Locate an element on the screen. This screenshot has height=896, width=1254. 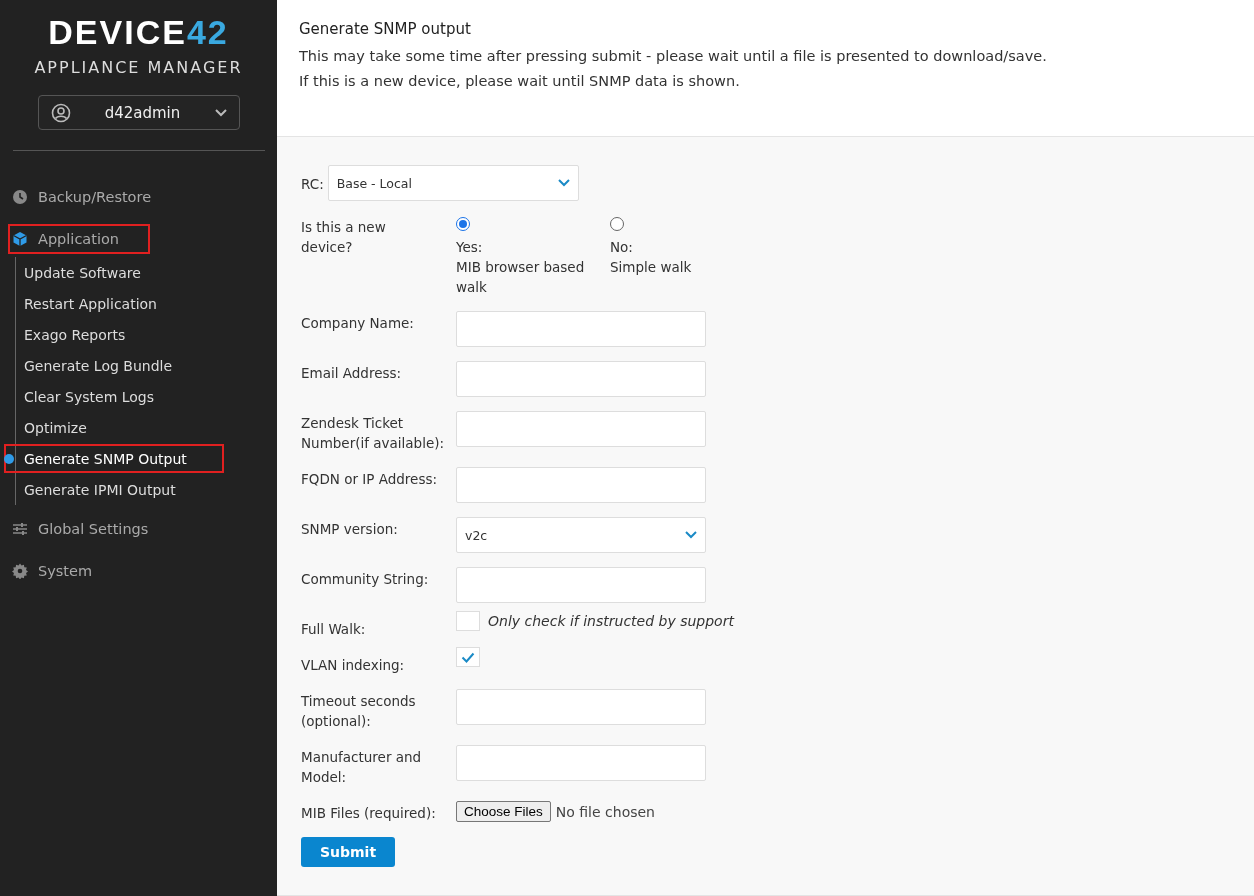
submit-button: Submit is located at coordinates (348, 852).